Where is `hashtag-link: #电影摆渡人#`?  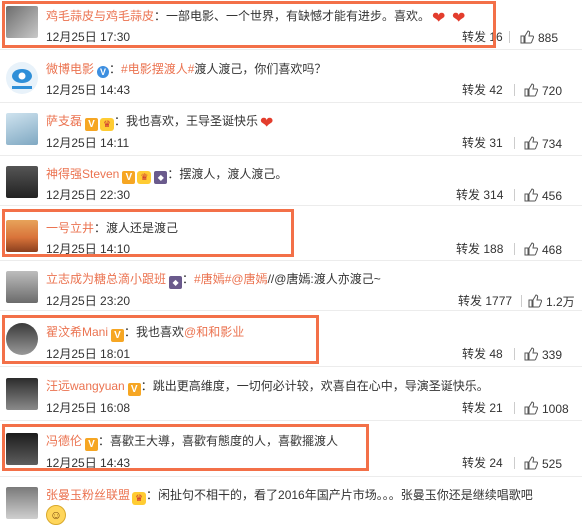
hashtag-link: #电影摆渡人# is located at coordinates (157, 69).